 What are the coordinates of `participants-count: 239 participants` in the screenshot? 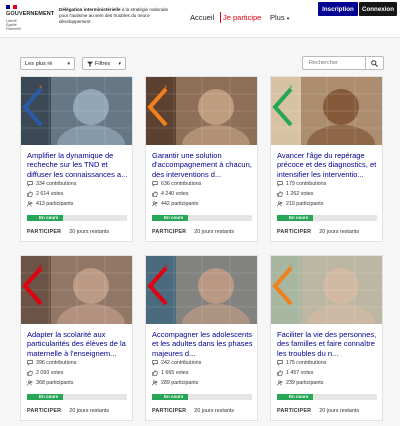 It's located at (300, 383).